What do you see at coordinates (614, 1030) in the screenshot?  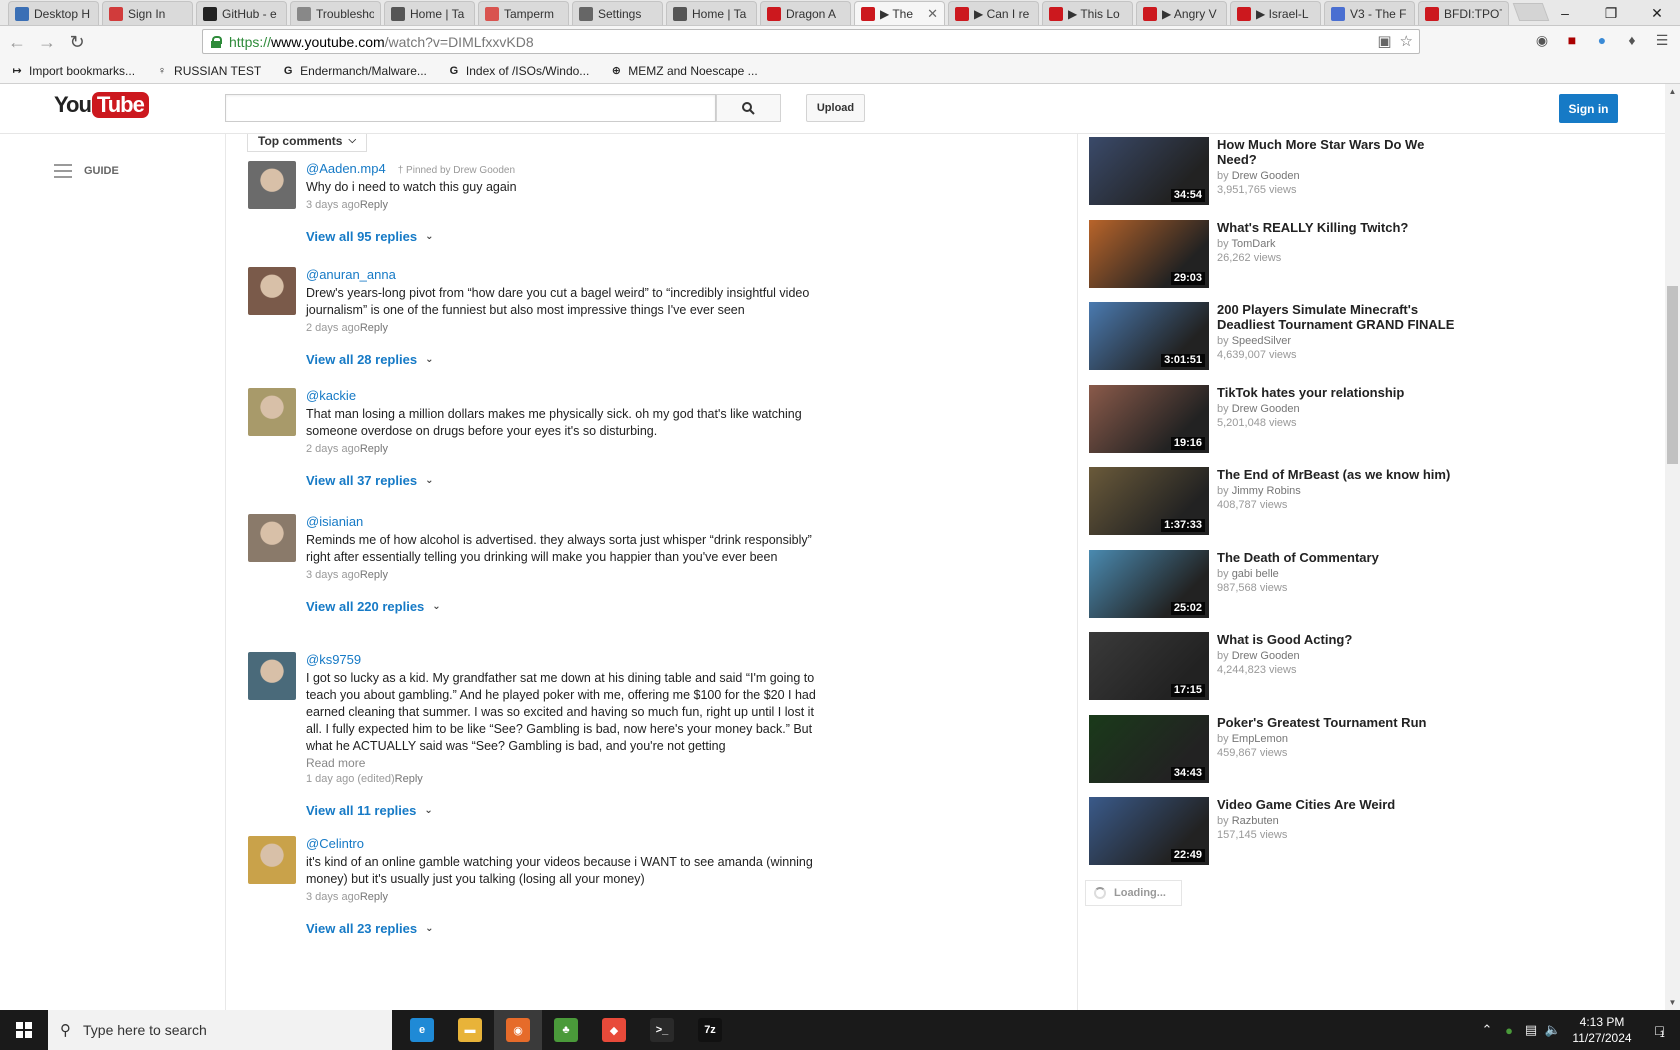 I see `taskbar-app-anydesk: ◆` at bounding box center [614, 1030].